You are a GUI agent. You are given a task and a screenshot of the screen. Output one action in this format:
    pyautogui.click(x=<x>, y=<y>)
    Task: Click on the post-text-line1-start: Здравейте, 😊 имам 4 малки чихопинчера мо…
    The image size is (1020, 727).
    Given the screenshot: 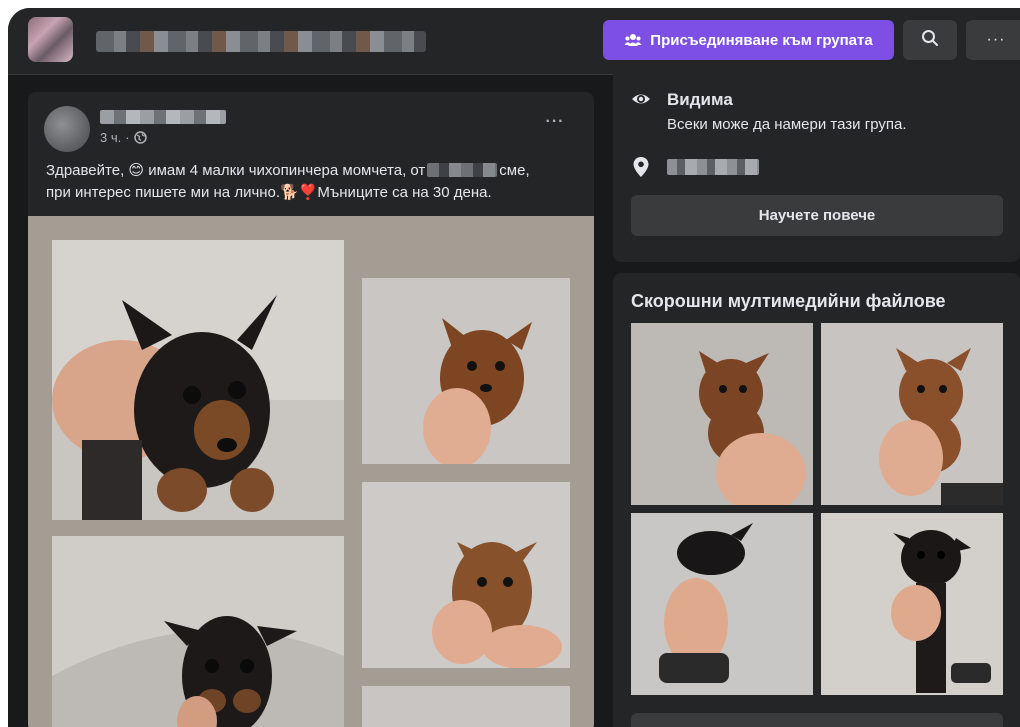 What is the action you would take?
    pyautogui.click(x=236, y=170)
    